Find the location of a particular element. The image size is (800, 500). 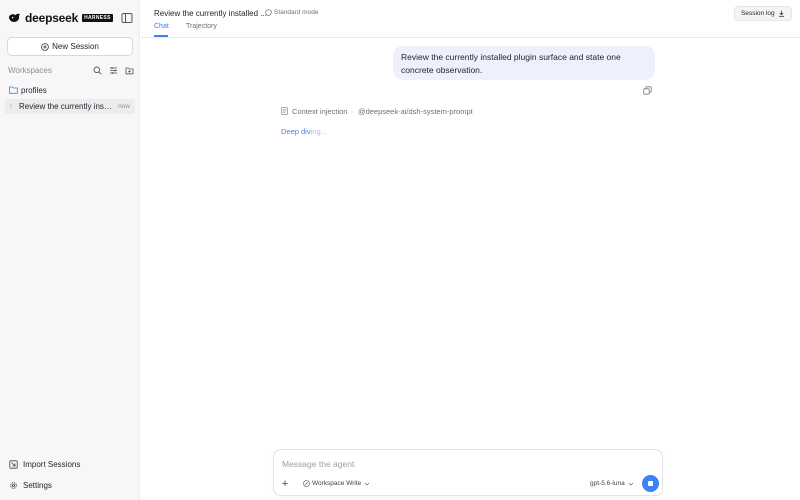

import-sessions-button: Import Sessions is located at coordinates (44, 464).